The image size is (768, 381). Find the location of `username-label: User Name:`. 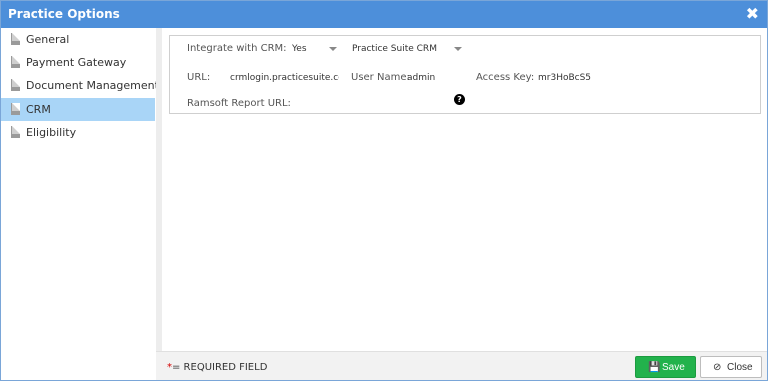

username-label: User Name: is located at coordinates (380, 77).